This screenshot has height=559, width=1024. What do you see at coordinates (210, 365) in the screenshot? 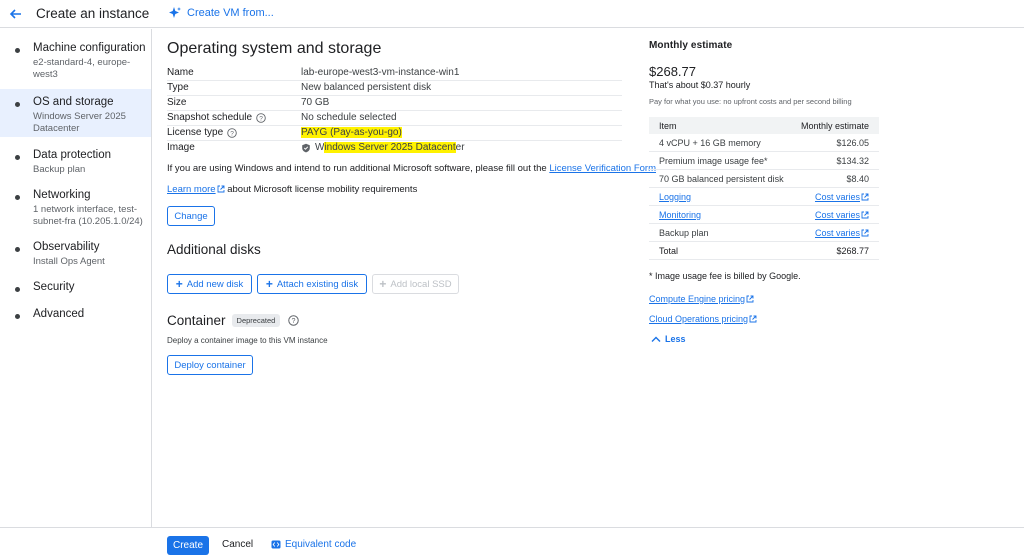
I see `deploy-container-button: Deploy container` at bounding box center [210, 365].